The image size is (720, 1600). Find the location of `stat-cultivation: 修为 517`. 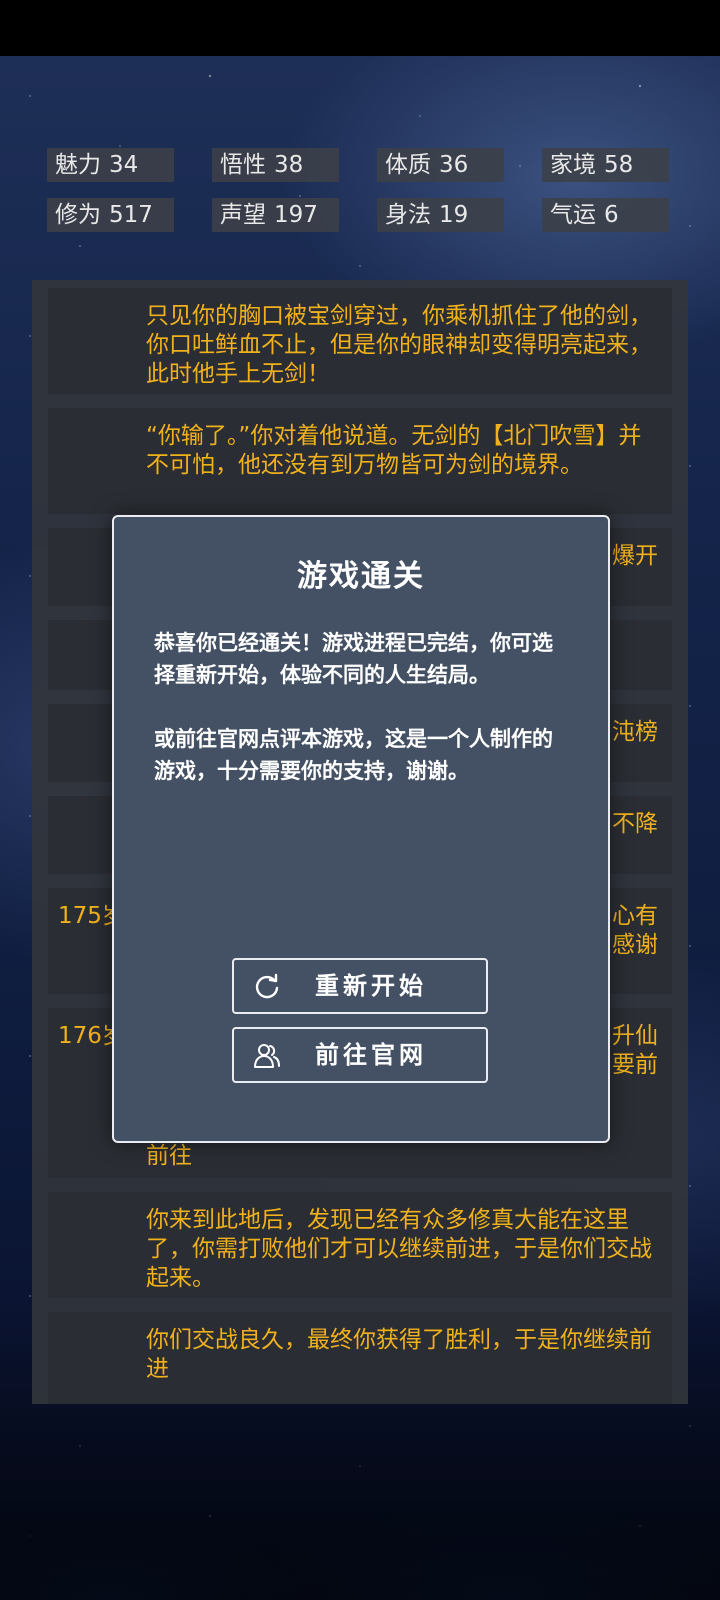

stat-cultivation: 修为 517 is located at coordinates (110, 215).